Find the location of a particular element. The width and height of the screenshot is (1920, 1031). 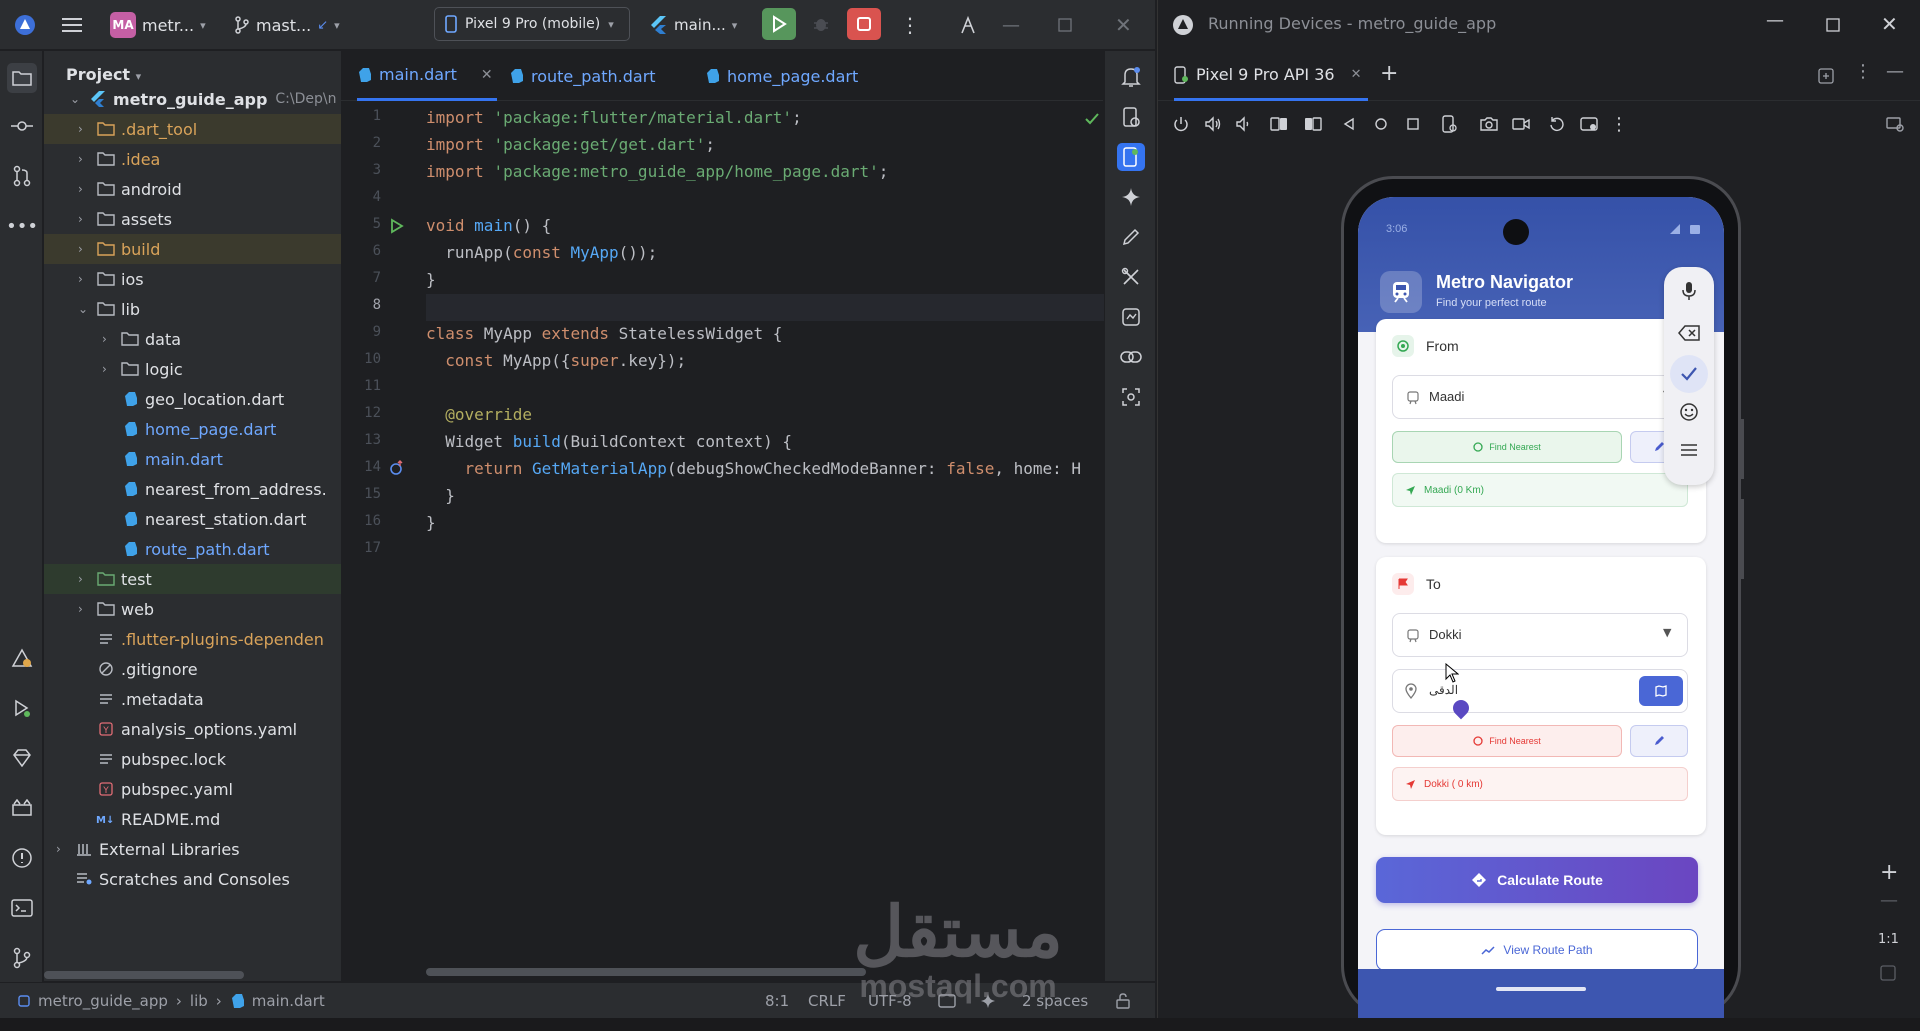

problems-icon is located at coordinates (22, 858).